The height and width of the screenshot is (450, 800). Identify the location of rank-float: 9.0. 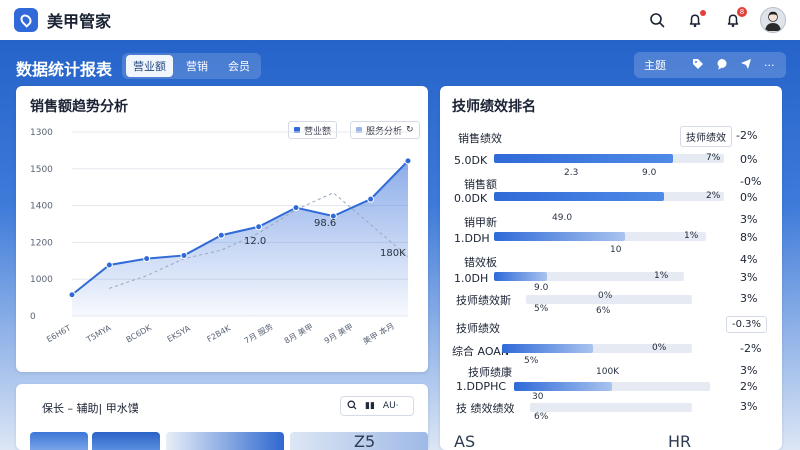
(541, 288).